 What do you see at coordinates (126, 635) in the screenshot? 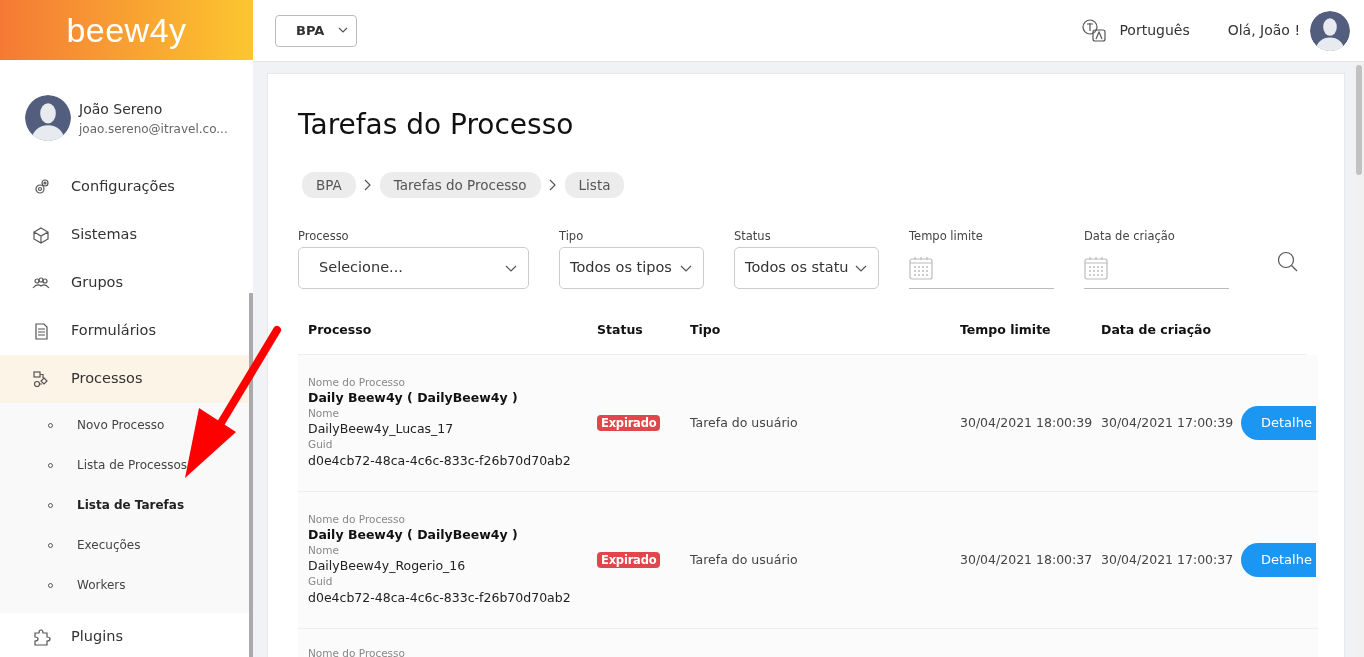
I see `sidebar-item: Plugins` at bounding box center [126, 635].